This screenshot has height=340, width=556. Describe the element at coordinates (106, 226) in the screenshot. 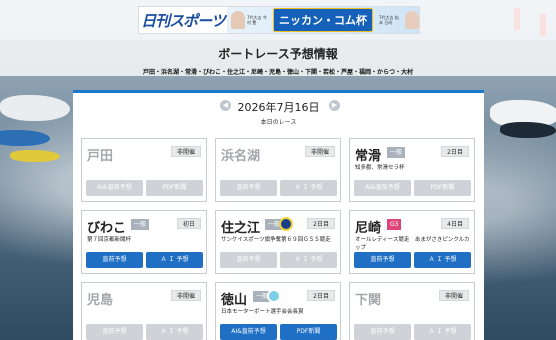

I see `venue-name: びわこ` at that location.